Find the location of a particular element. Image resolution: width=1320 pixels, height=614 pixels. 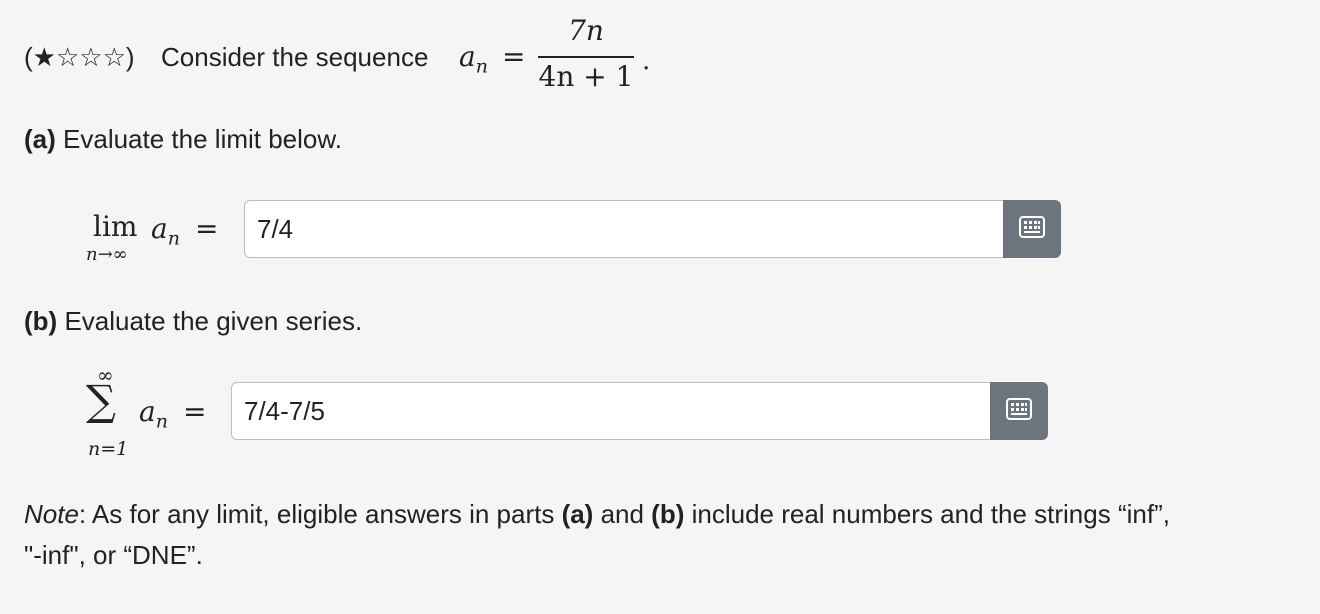

limit-variable: an is located at coordinates (165, 231).